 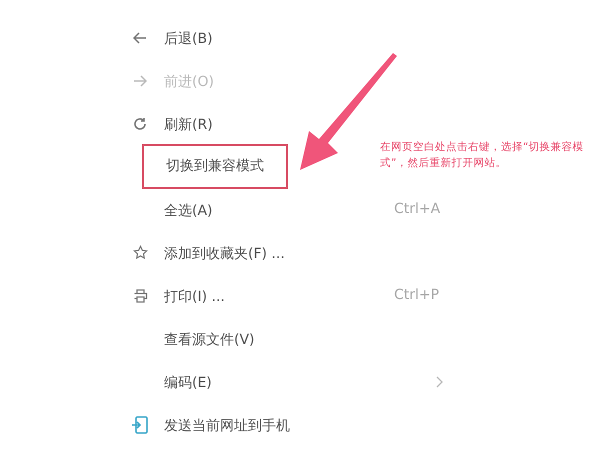 What do you see at coordinates (140, 424) in the screenshot?
I see `send-to-phone-icon` at bounding box center [140, 424].